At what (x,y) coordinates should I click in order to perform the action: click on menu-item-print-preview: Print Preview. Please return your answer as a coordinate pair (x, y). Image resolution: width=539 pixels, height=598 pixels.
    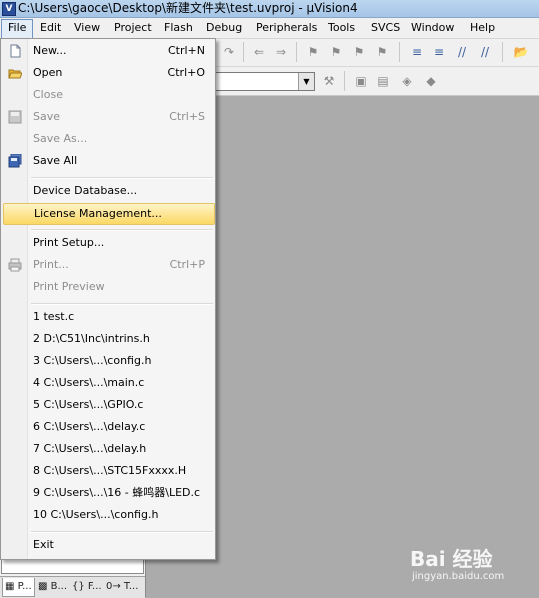
    Looking at the image, I should click on (108, 287).